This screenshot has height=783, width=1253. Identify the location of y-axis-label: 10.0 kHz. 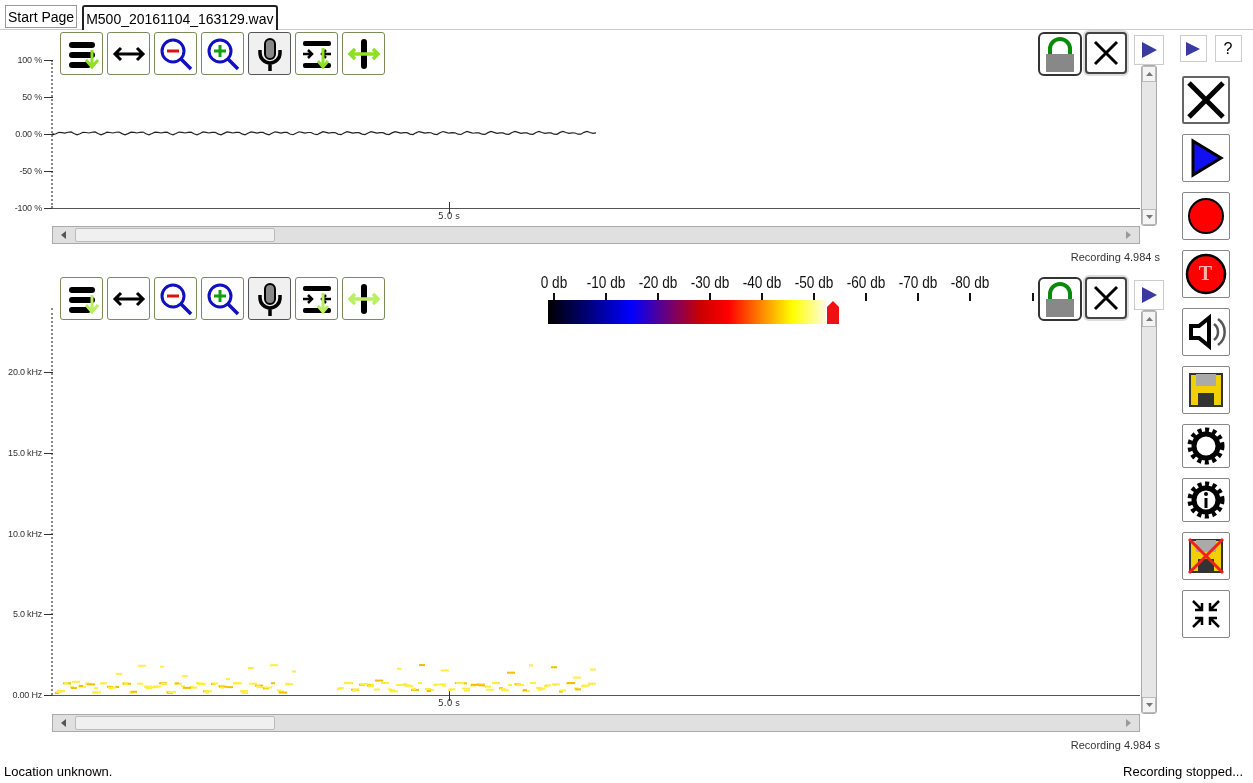
(25, 533).